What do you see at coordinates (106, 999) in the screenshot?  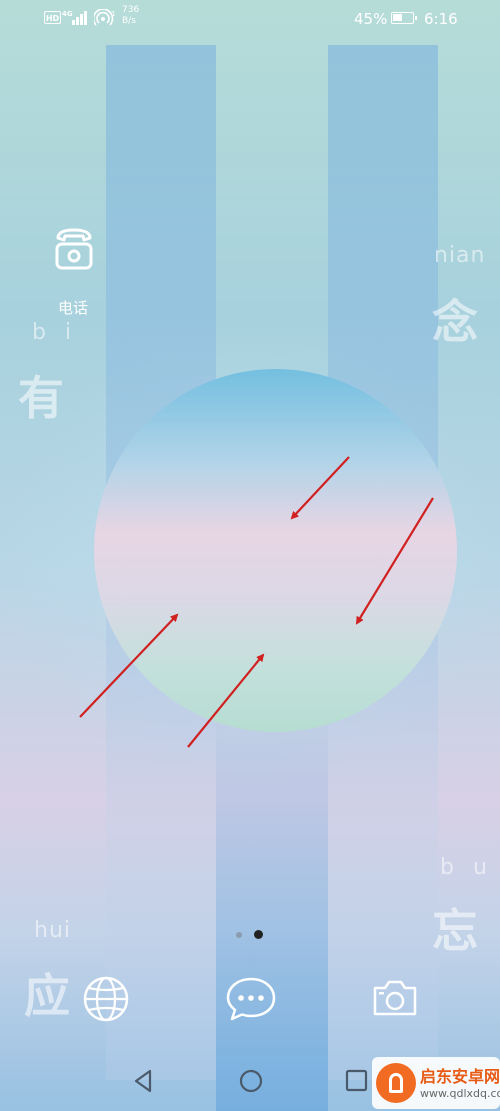 I see `browser-globe-icon` at bounding box center [106, 999].